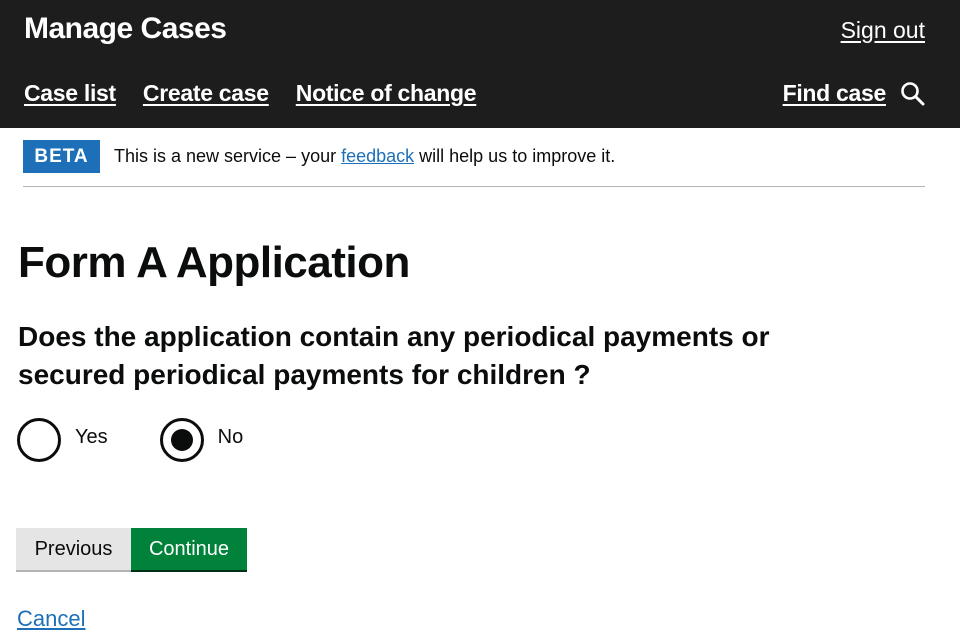 The image size is (960, 640). I want to click on beta-tag: BETA, so click(61, 156).